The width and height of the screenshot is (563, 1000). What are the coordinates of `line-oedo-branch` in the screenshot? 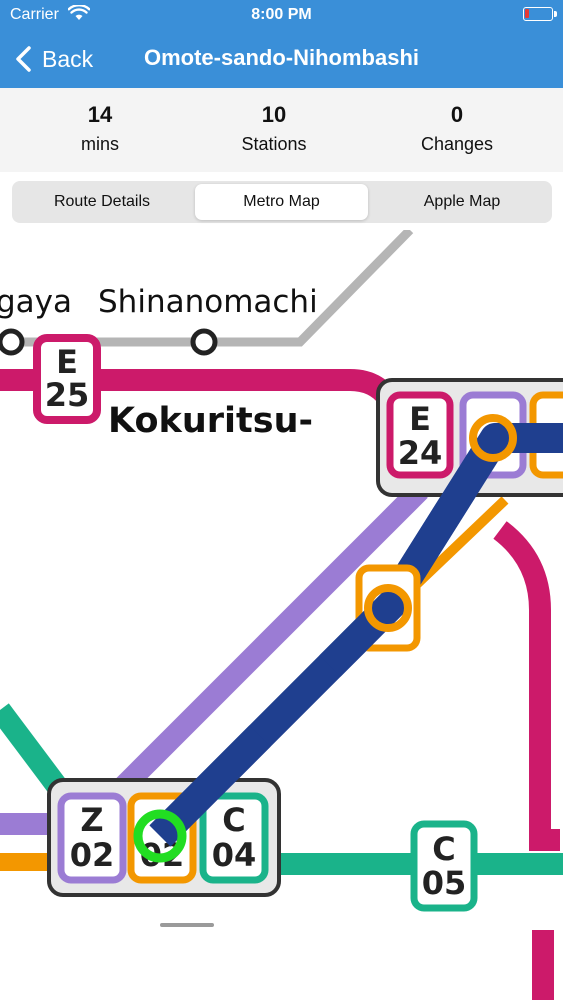 It's located at (526, 686).